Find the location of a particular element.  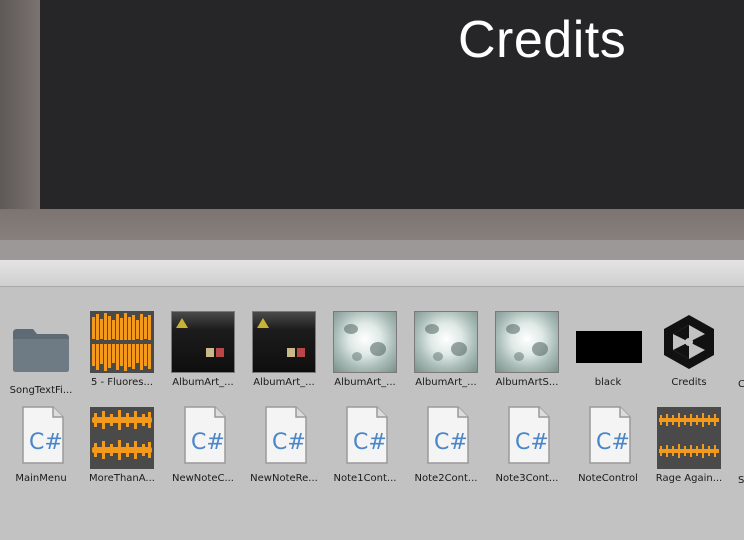

project-panel-header is located at coordinates (372, 273).